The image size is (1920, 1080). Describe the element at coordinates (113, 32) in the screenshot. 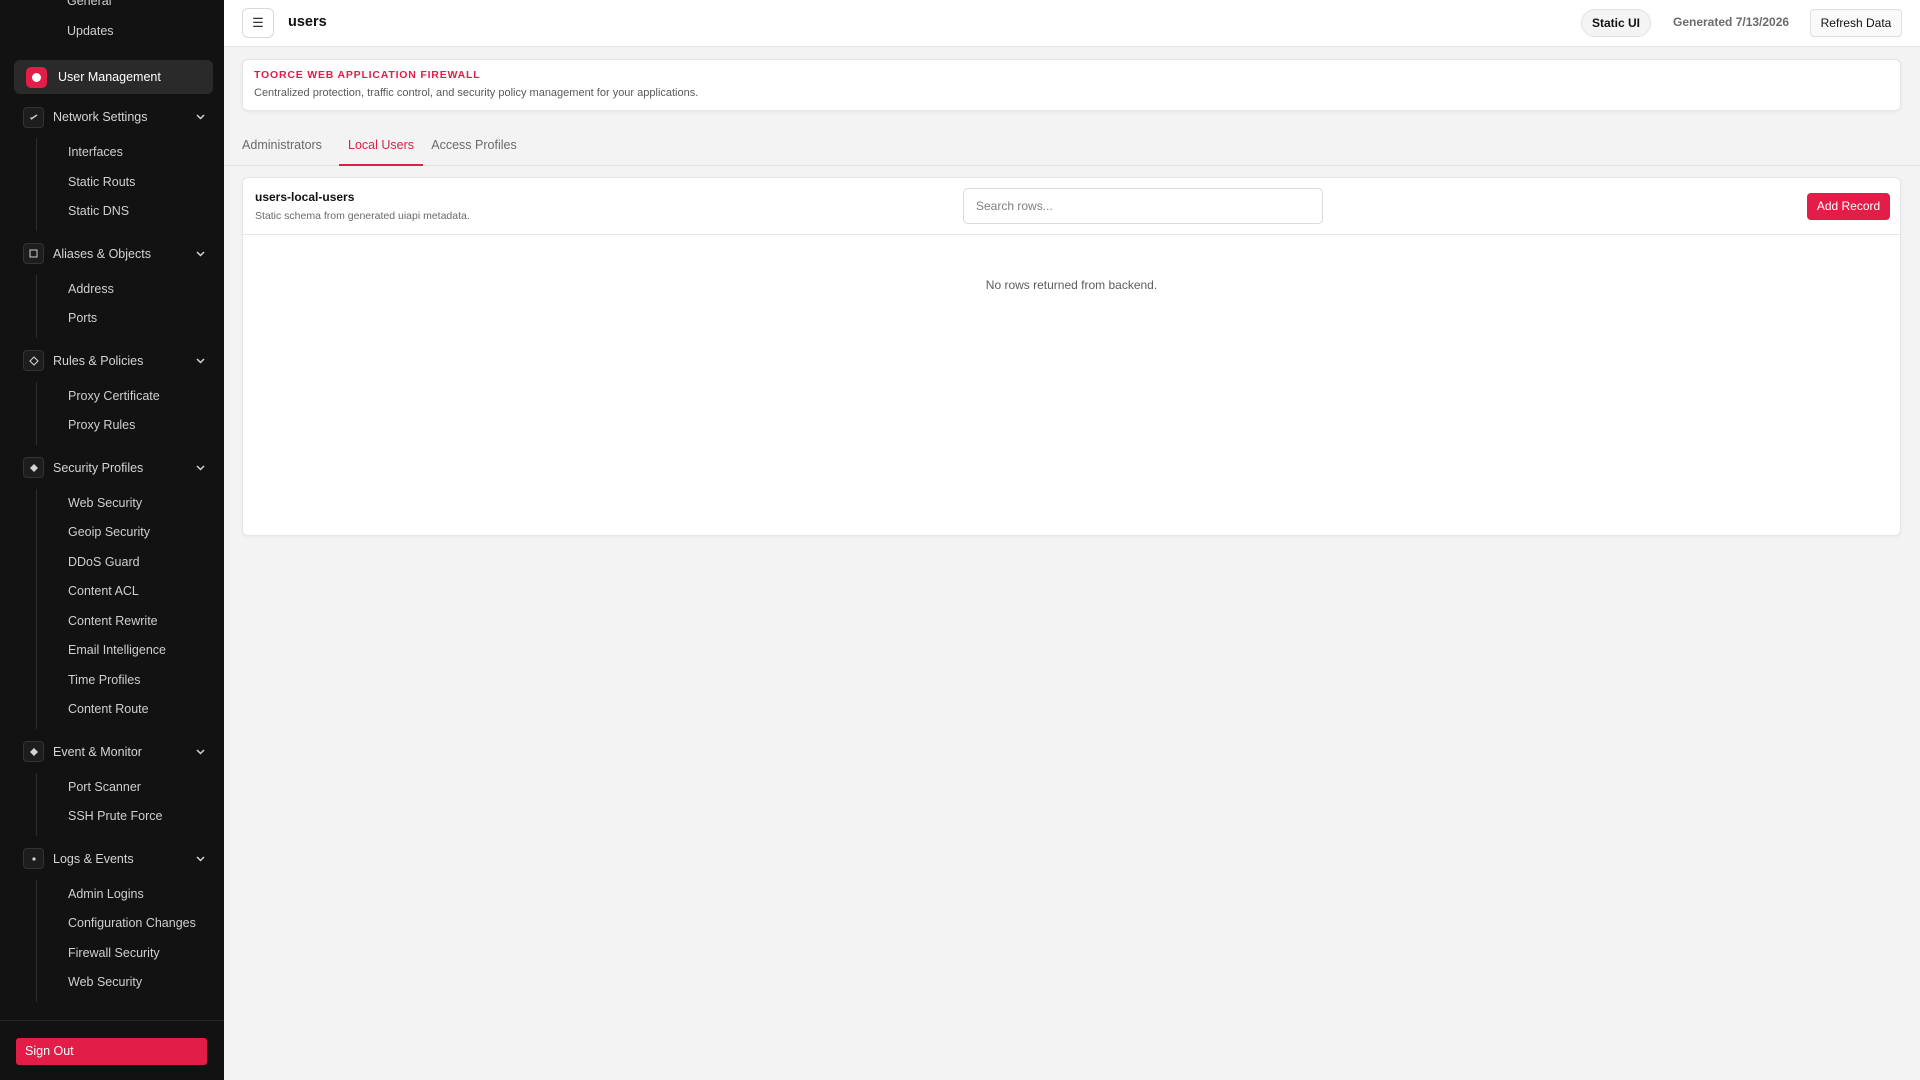

I see `sidebar-item-updates: Updates` at that location.